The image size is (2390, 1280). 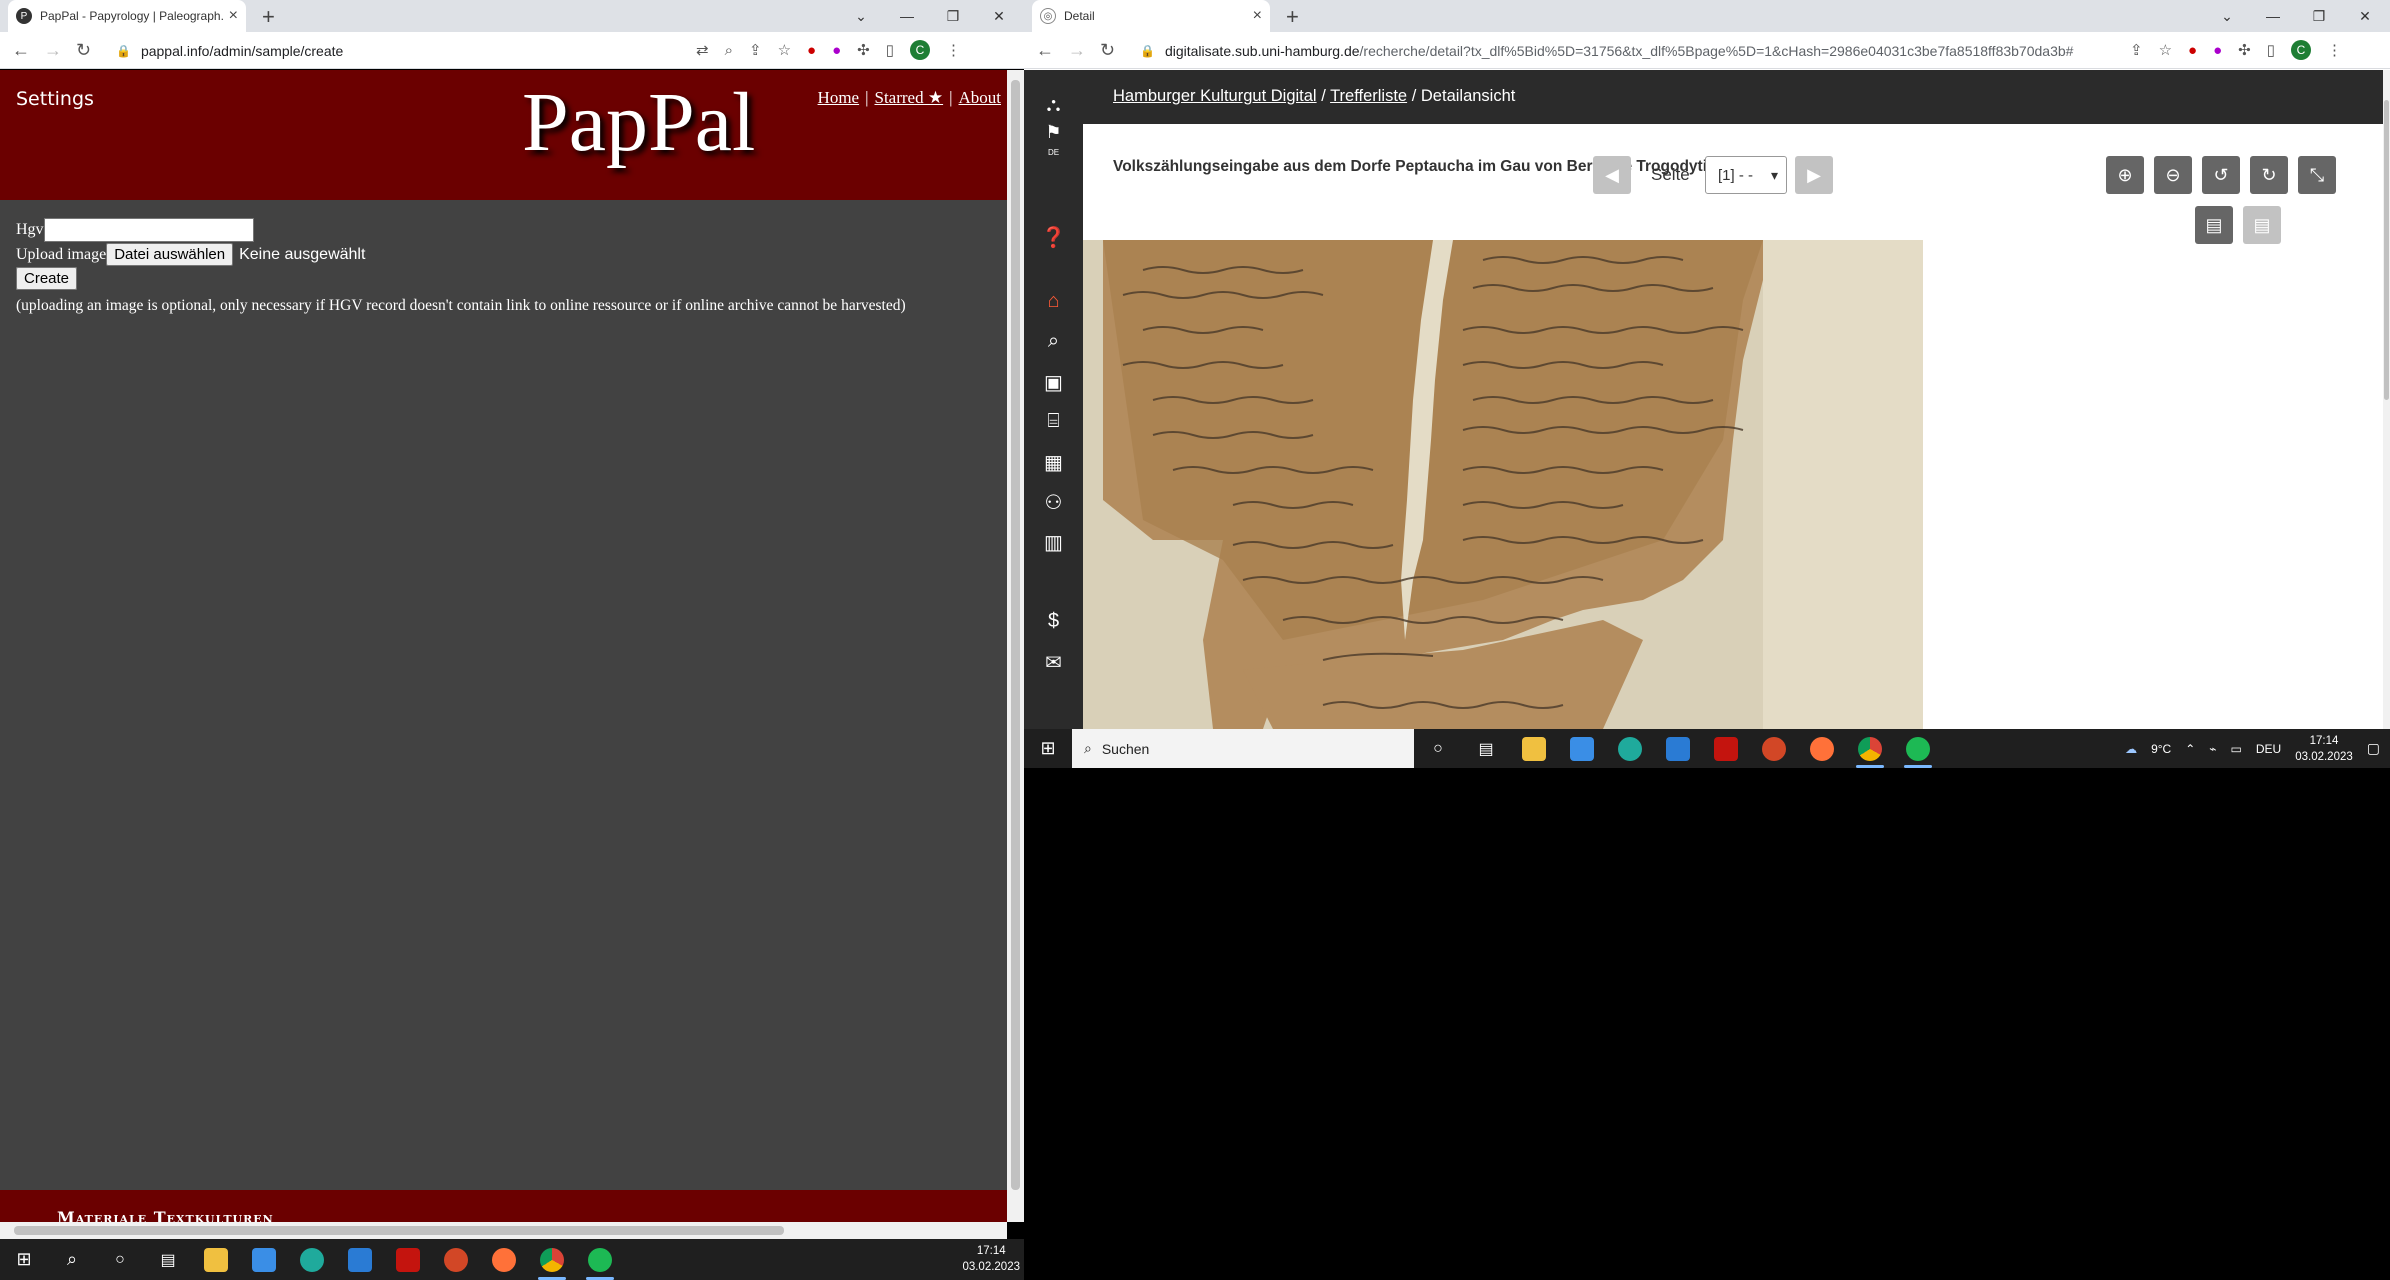 I want to click on right-vertical-scrollbar, so click(x=2386, y=399).